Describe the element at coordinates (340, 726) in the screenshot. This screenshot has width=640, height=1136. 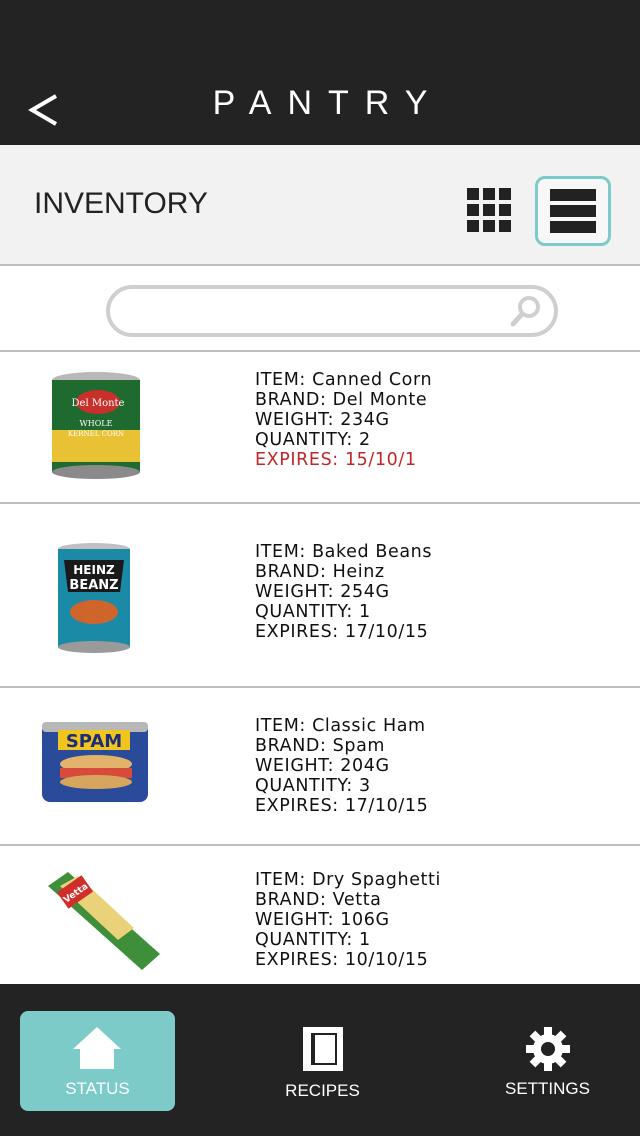
I see `item-name: ITEM: Classic Ham` at that location.